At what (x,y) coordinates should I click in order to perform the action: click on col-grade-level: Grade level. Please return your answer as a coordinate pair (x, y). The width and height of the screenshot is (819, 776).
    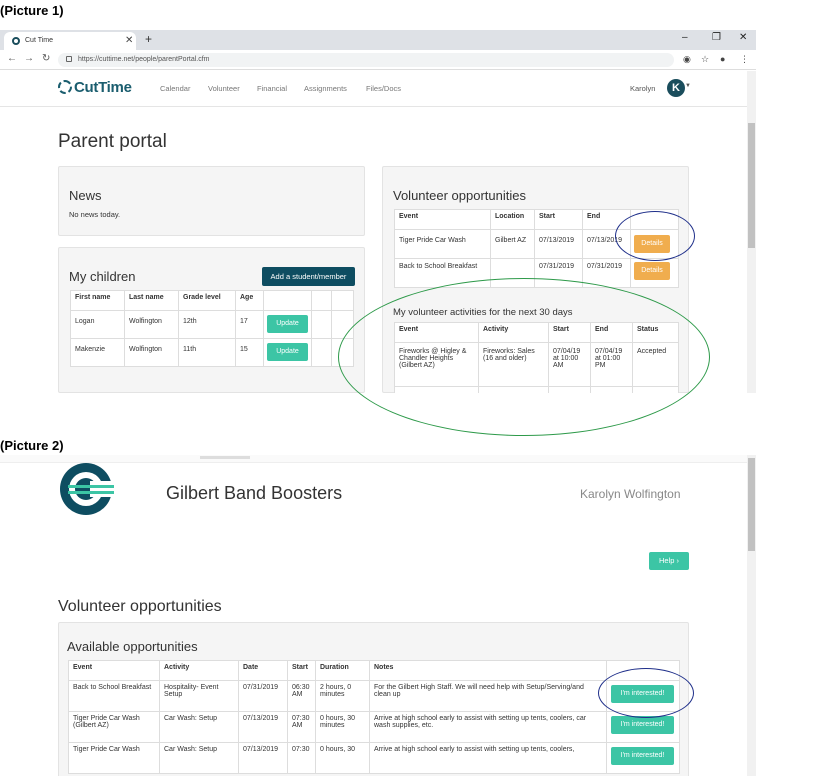
    Looking at the image, I should click on (207, 300).